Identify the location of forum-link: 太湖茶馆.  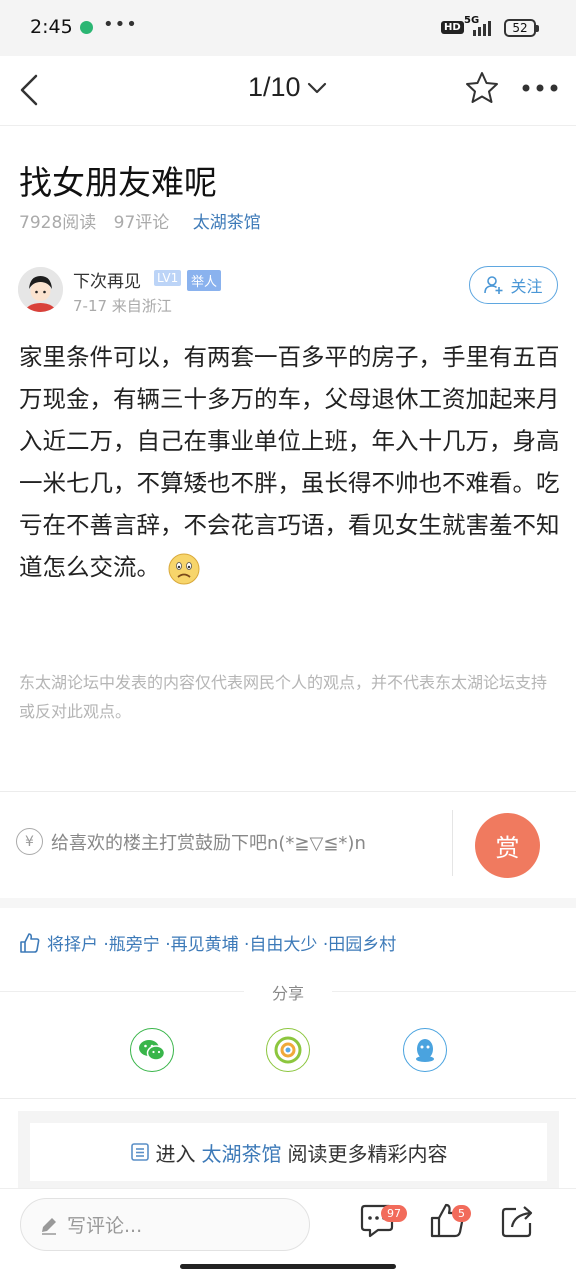
(227, 223).